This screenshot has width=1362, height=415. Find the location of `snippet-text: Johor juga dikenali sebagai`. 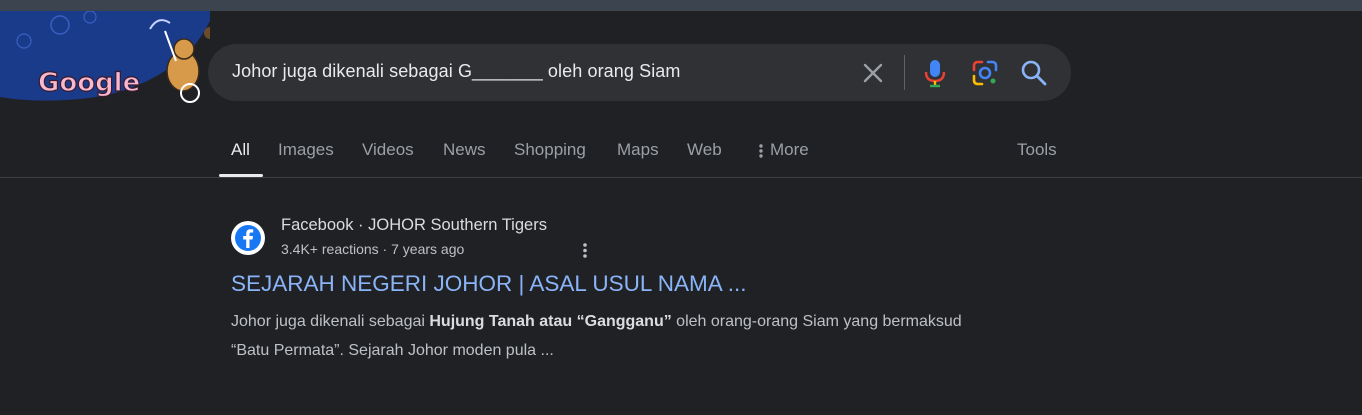

snippet-text: Johor juga dikenali sebagai is located at coordinates (330, 321).